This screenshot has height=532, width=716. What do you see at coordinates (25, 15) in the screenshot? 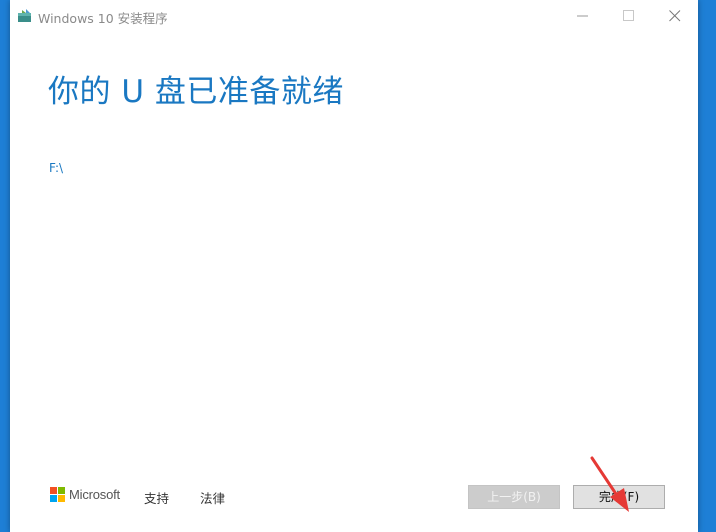
I see `setup-app-icon` at bounding box center [25, 15].